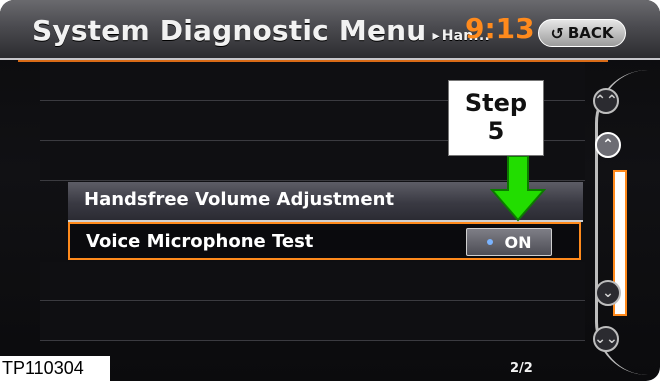 This screenshot has width=660, height=381. I want to click on step-callout-line2: 5, so click(496, 131).